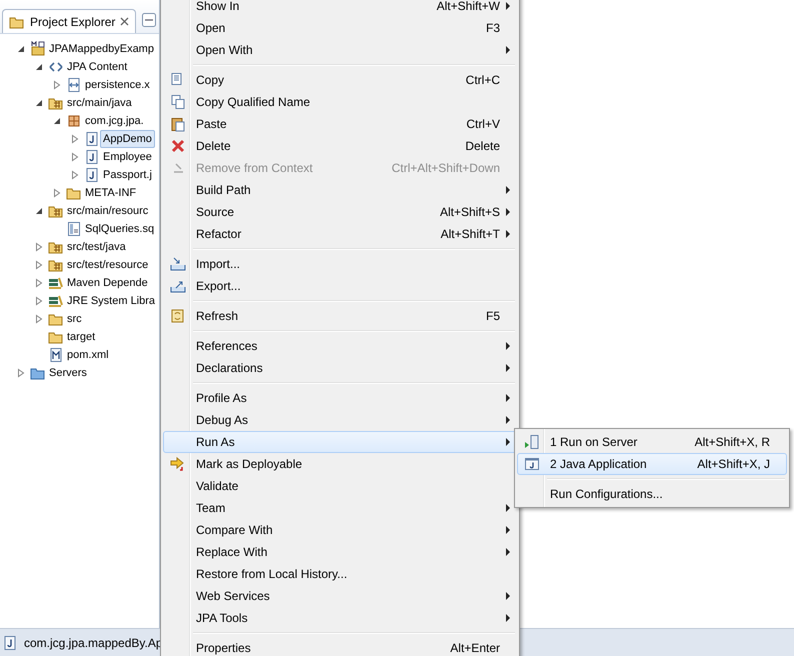  I want to click on tree-item: target, so click(81, 337).